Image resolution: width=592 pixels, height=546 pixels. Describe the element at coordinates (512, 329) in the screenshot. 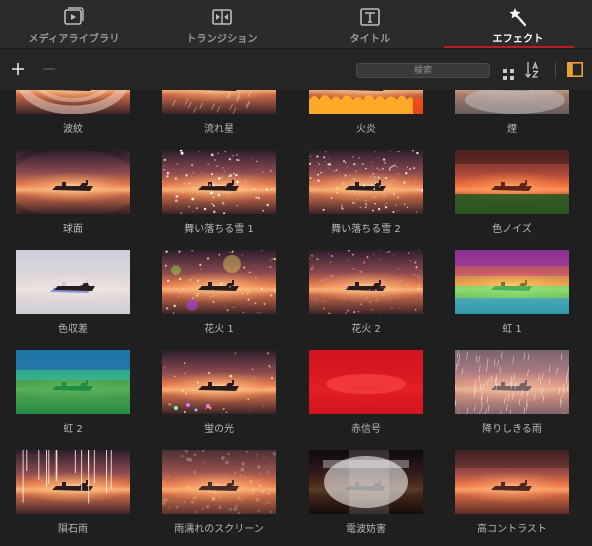

I see `effect-label: 虹 1` at that location.